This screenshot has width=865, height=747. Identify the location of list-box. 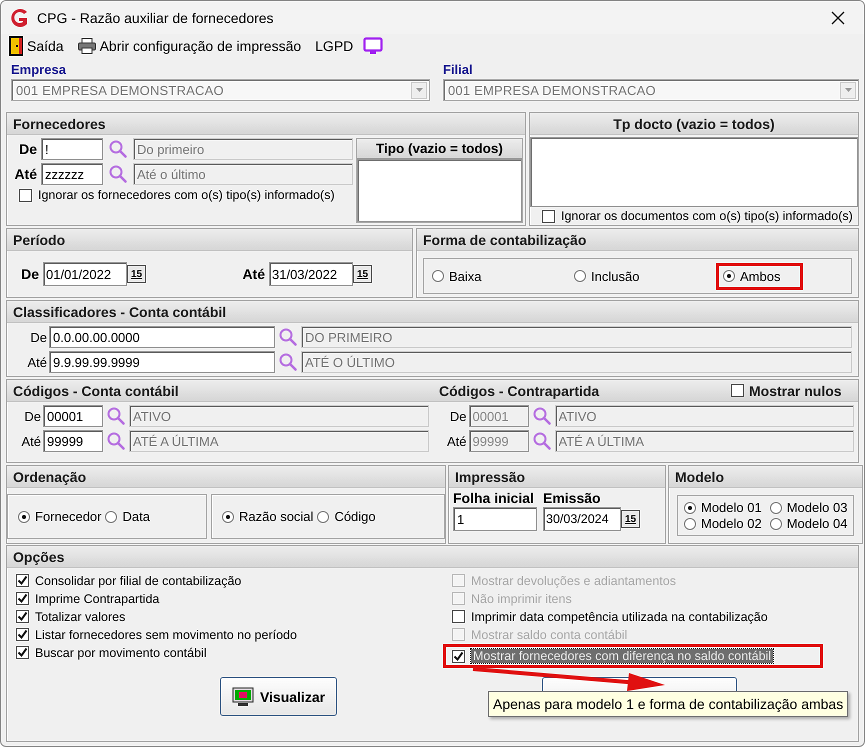
(439, 190).